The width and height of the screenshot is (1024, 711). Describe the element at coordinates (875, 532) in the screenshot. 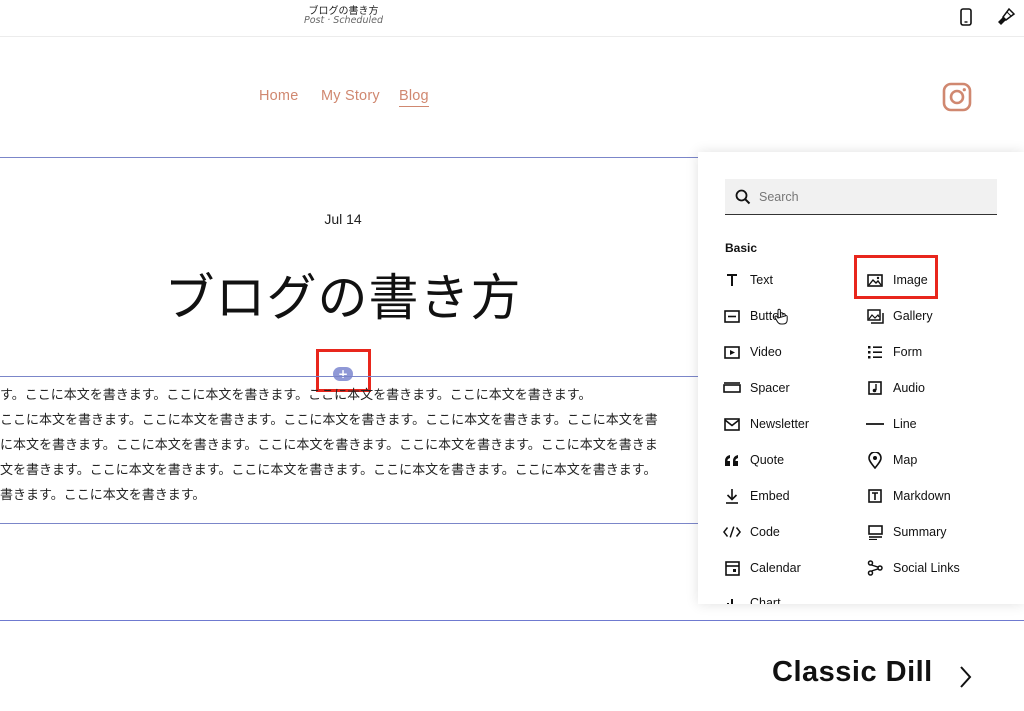

I see `summary-icon` at that location.